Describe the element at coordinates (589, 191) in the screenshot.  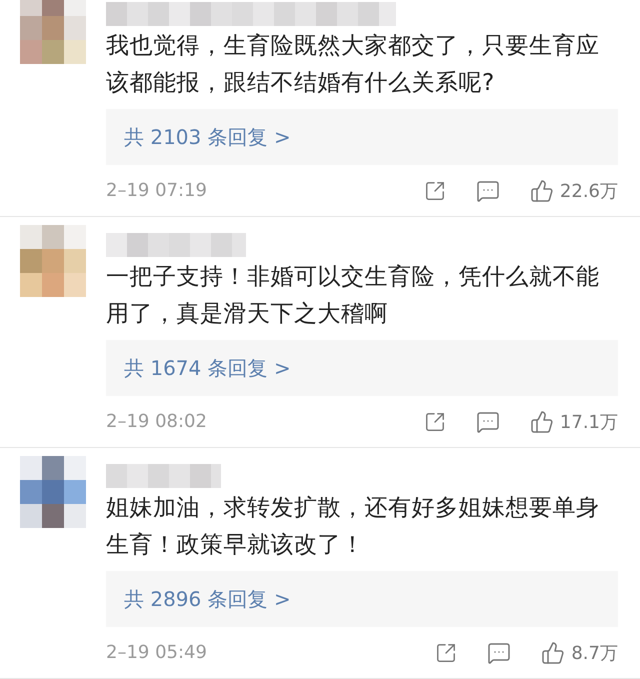
I see `like-count: 22.6万` at that location.